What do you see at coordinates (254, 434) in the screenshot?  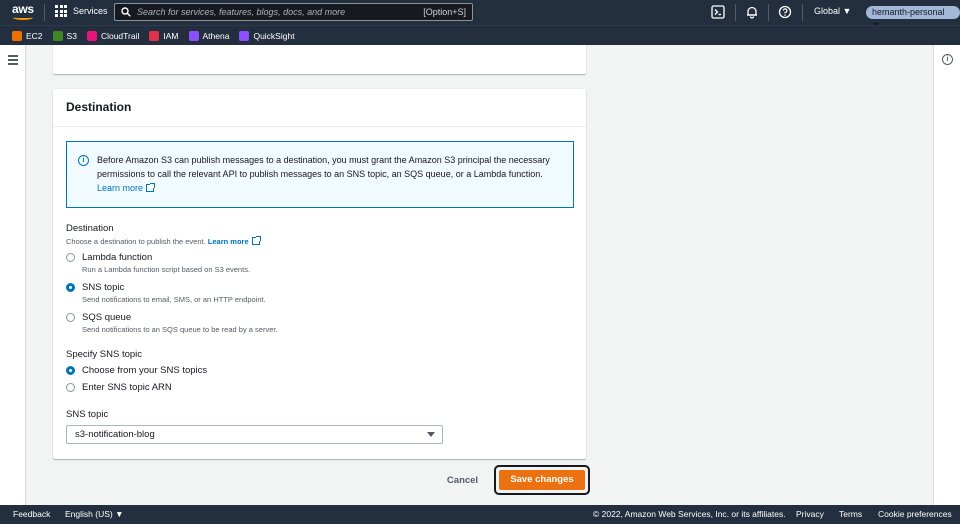 I see `sns-topic-select: s3-notification-blog` at bounding box center [254, 434].